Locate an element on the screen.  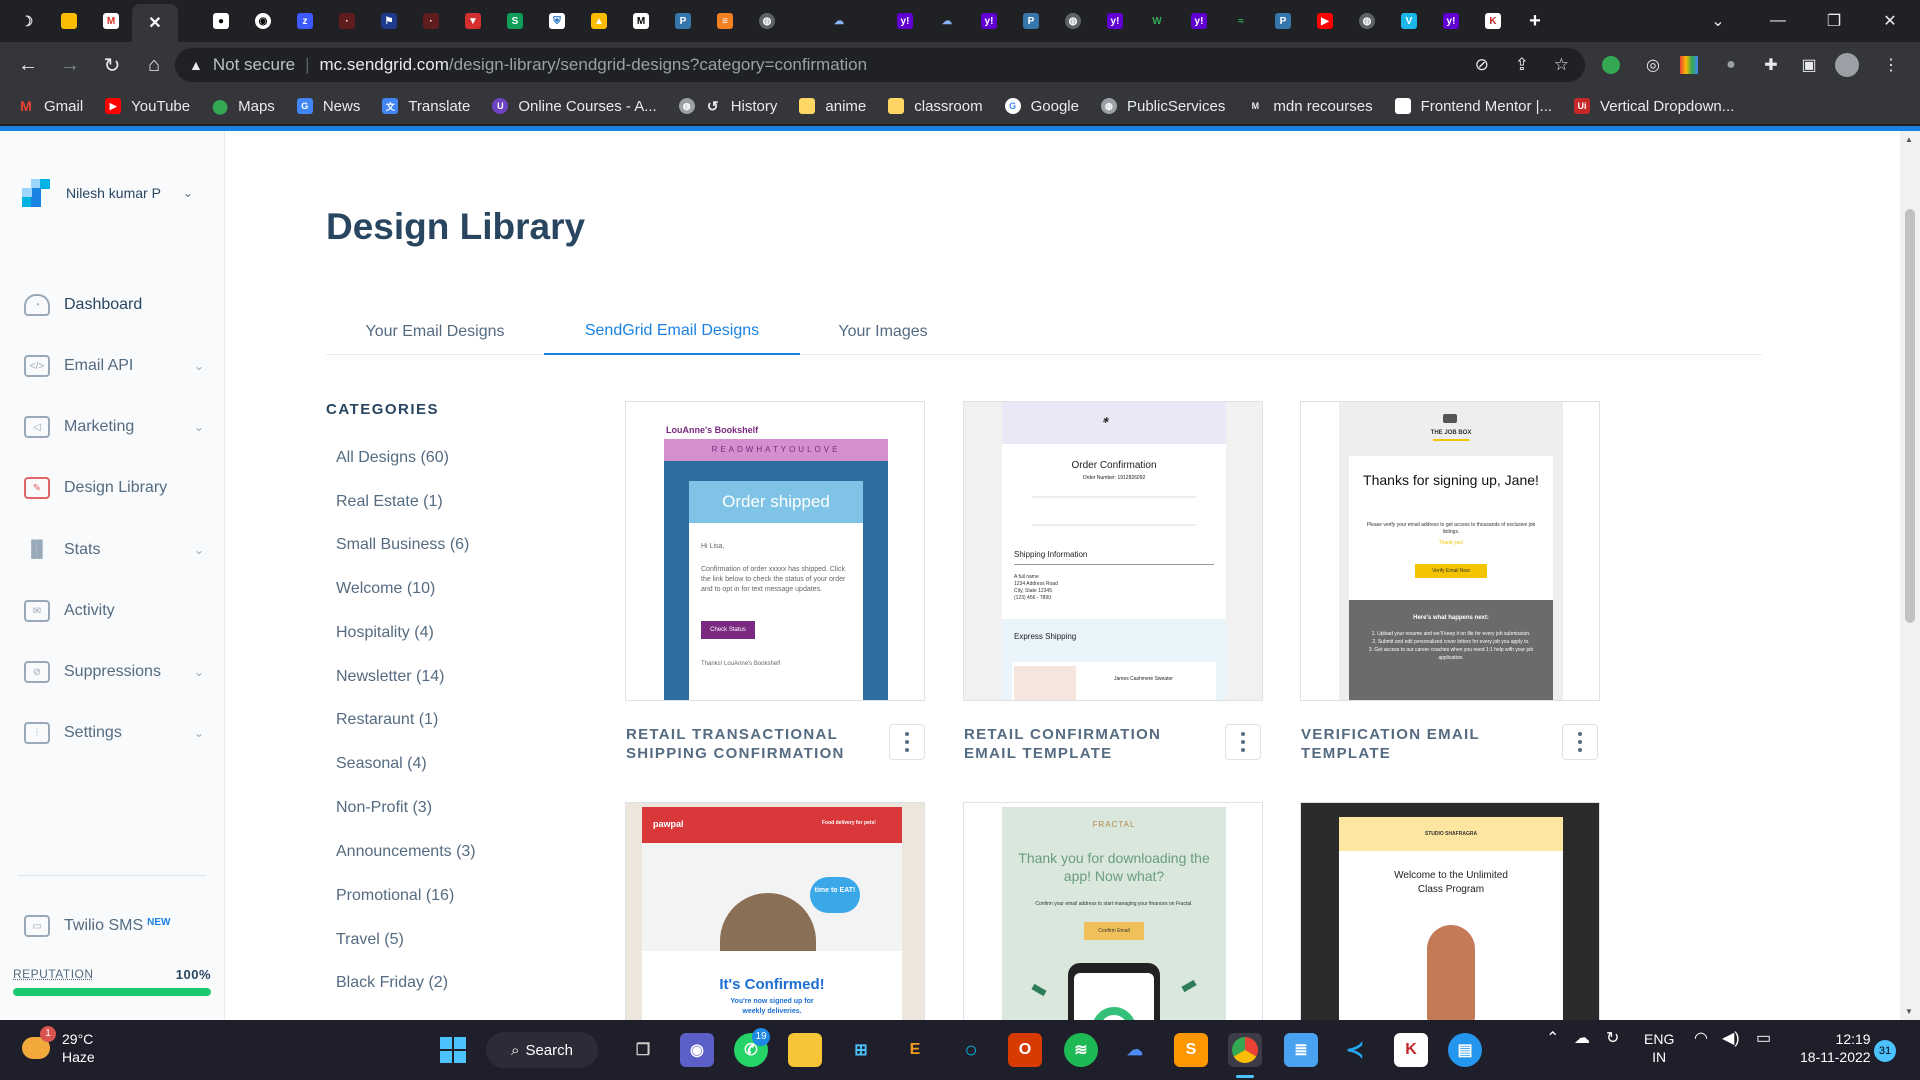
tab-your-email-designs: Your Email Designs is located at coordinates (435, 332).